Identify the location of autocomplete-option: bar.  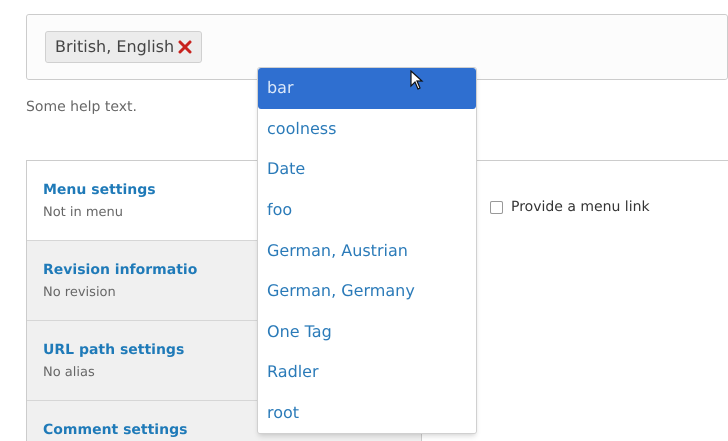
(367, 88).